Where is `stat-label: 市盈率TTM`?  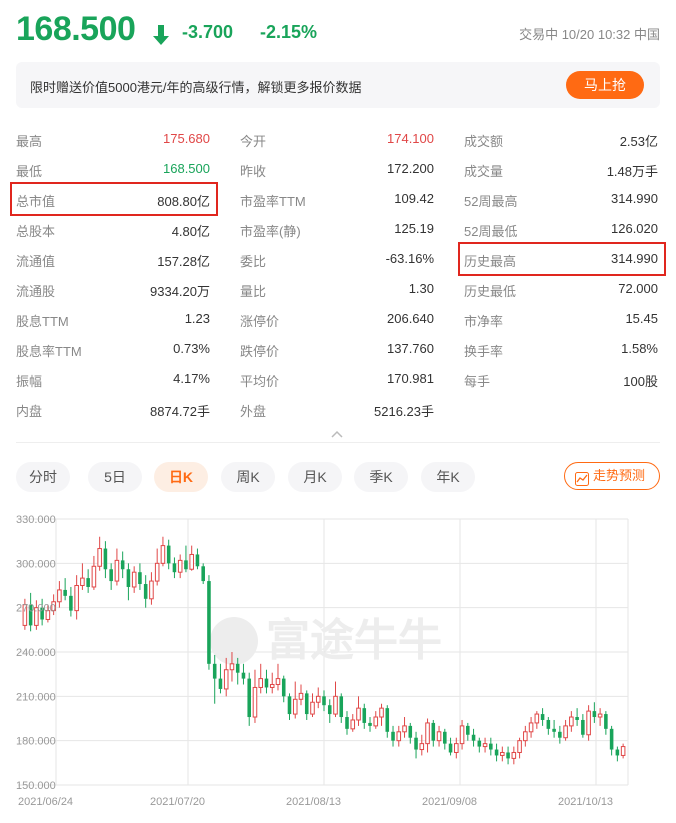 stat-label: 市盈率TTM is located at coordinates (273, 201).